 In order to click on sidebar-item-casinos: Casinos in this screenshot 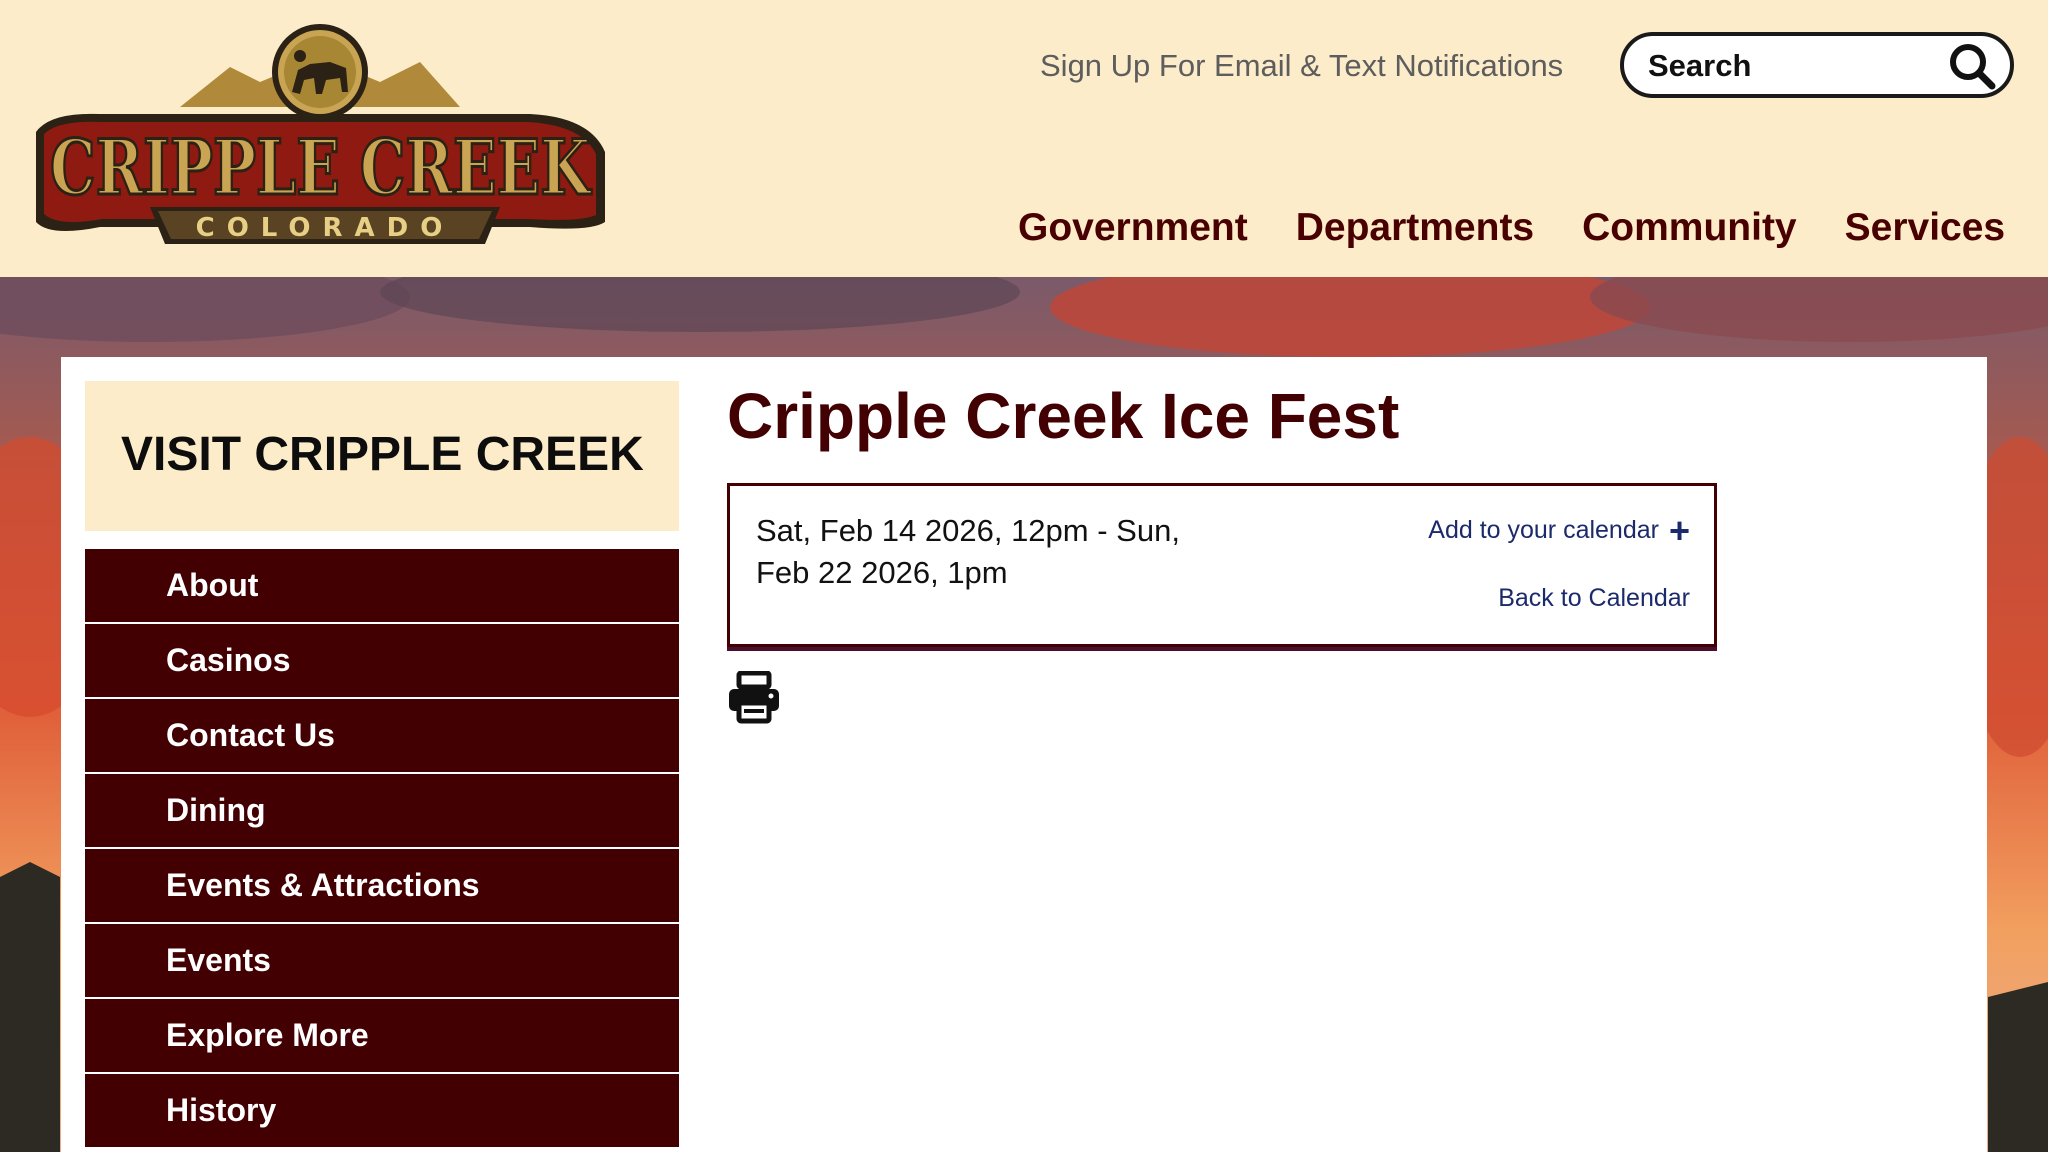, I will do `click(382, 660)`.